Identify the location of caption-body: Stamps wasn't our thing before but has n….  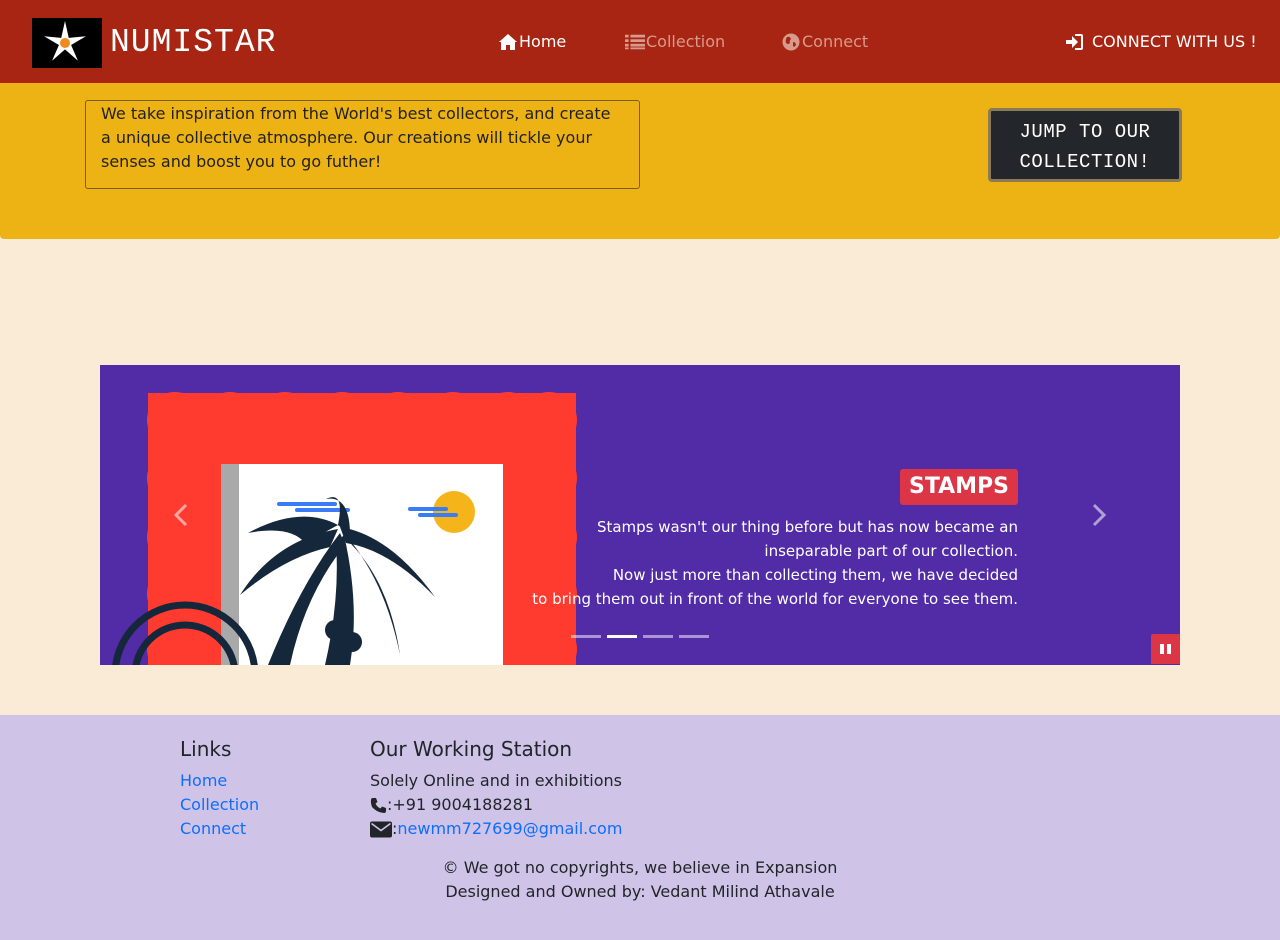
(758, 563).